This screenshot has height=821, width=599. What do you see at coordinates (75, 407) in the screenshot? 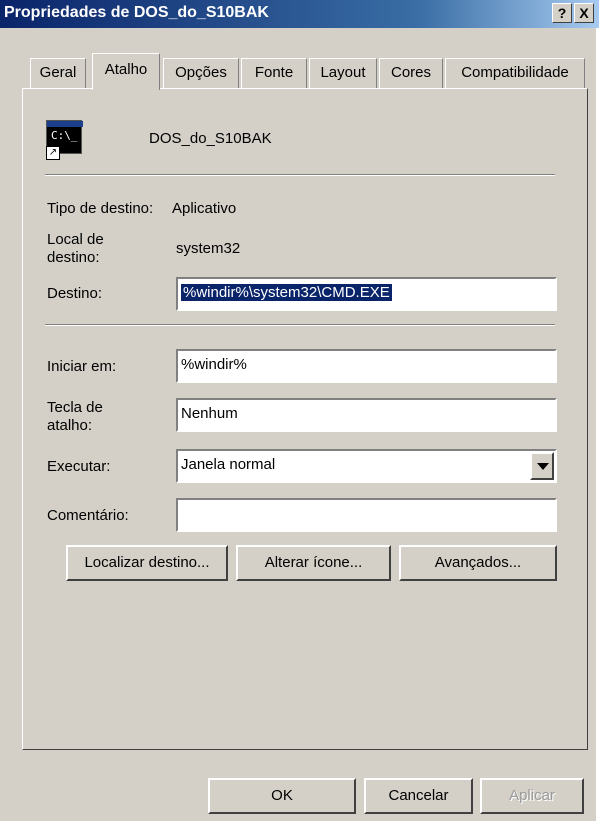
I see `hotkey-label: Tecla de` at bounding box center [75, 407].